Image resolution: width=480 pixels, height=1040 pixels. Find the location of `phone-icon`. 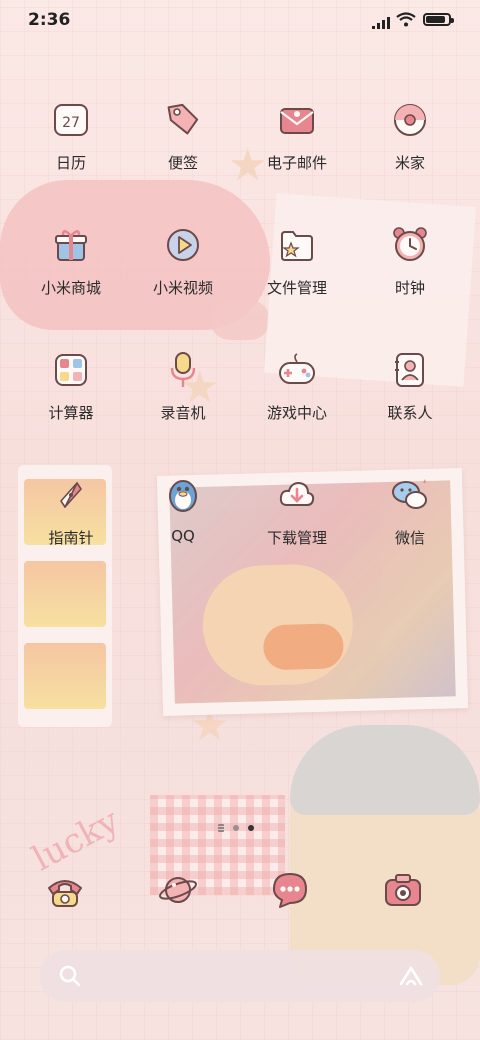

phone-icon is located at coordinates (65, 890).